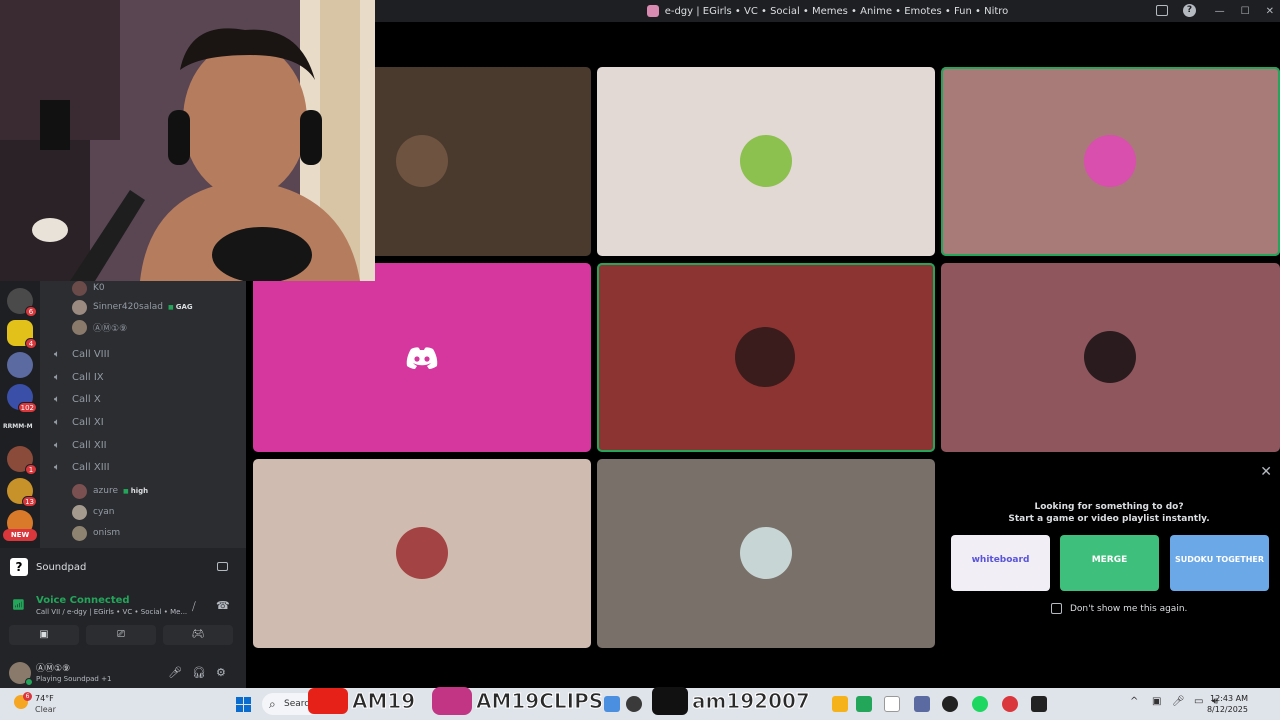 The image size is (1280, 720). What do you see at coordinates (22, 302) in the screenshot?
I see `server-icon: 6` at bounding box center [22, 302].